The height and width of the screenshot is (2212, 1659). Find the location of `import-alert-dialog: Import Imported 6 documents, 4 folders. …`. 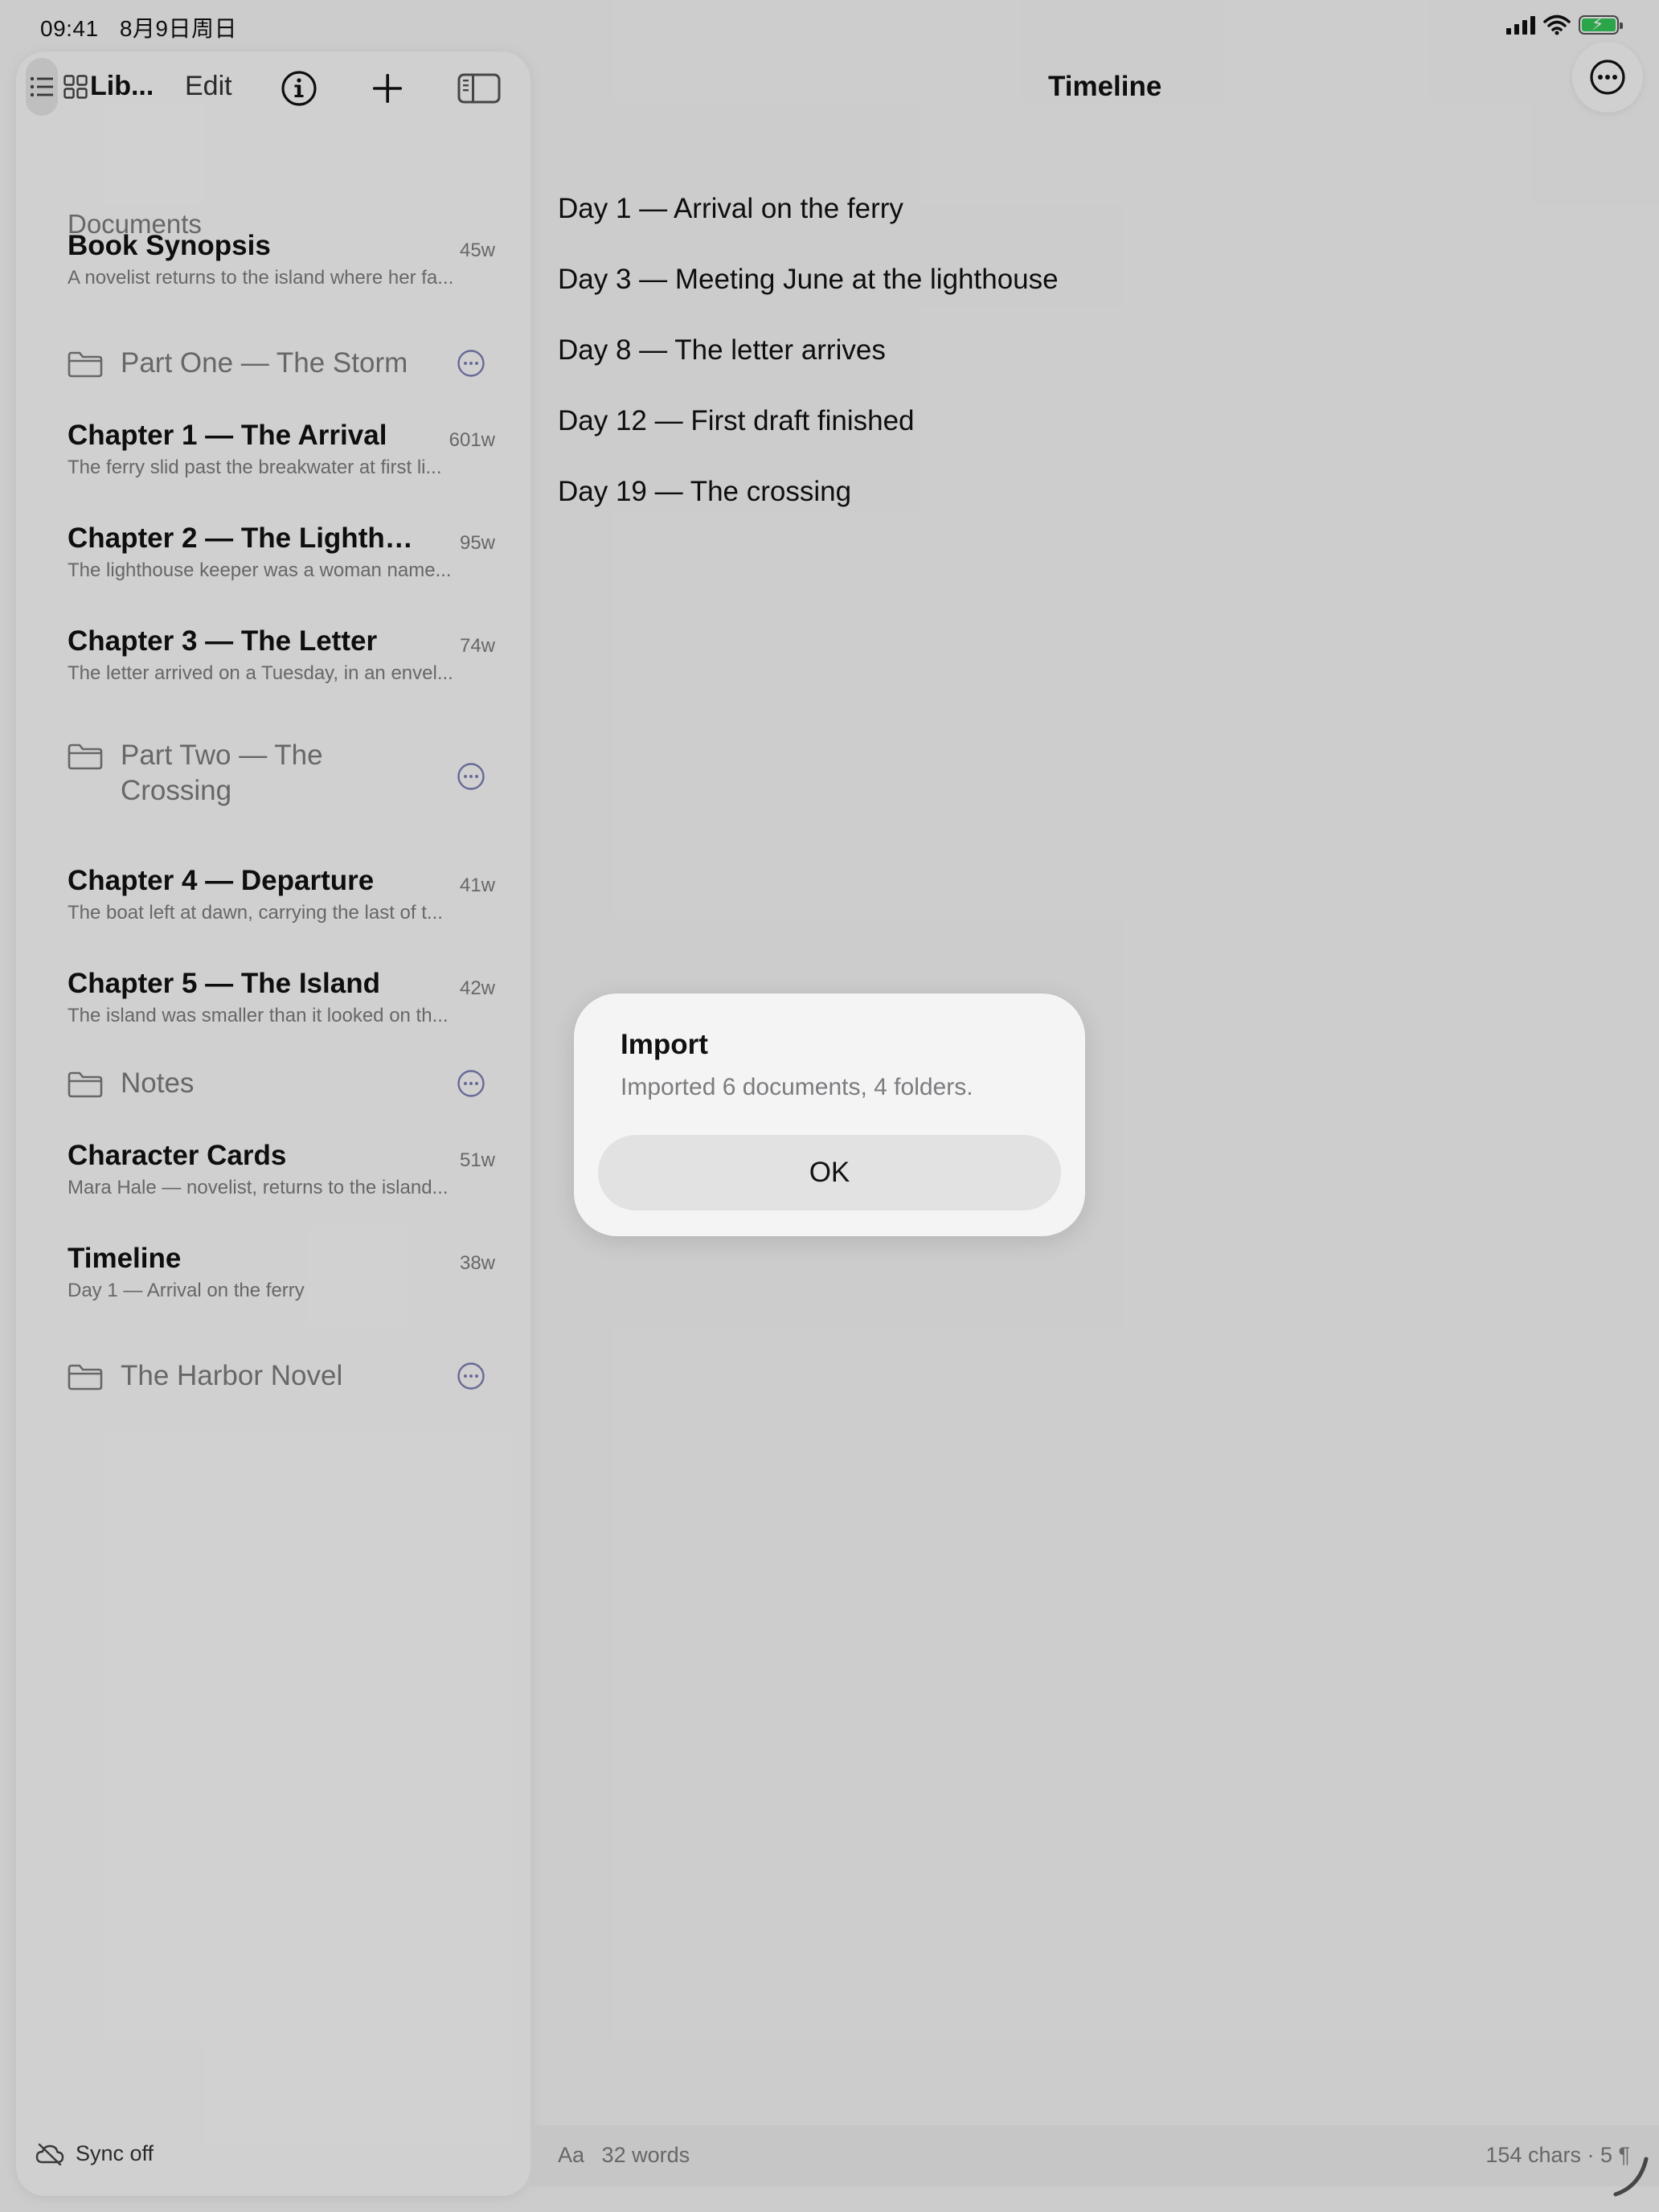

import-alert-dialog: Import Imported 6 documents, 4 folders. … is located at coordinates (829, 1114).